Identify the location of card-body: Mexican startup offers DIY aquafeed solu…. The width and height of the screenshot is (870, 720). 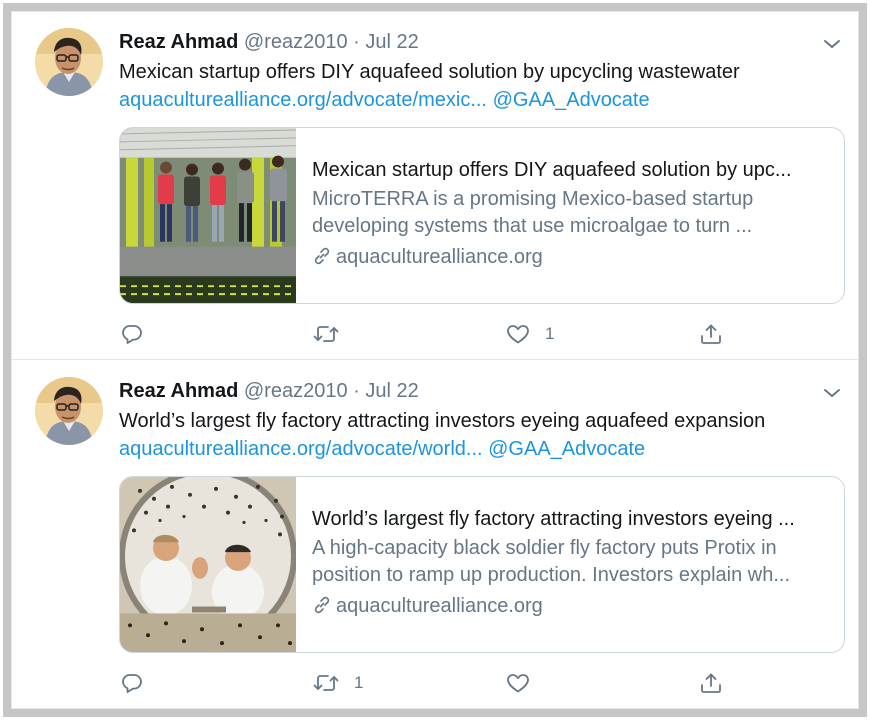
(571, 214).